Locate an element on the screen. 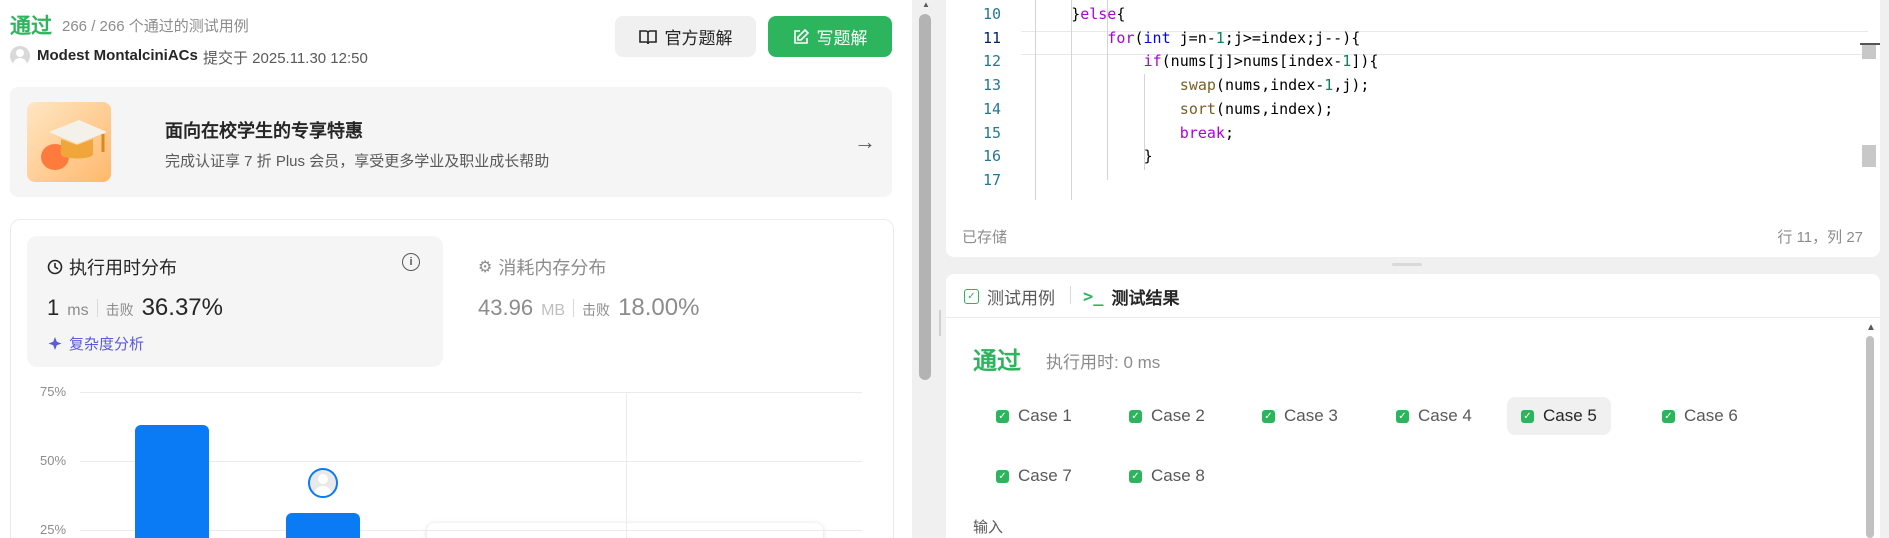  results-divider is located at coordinates (1413, 317).